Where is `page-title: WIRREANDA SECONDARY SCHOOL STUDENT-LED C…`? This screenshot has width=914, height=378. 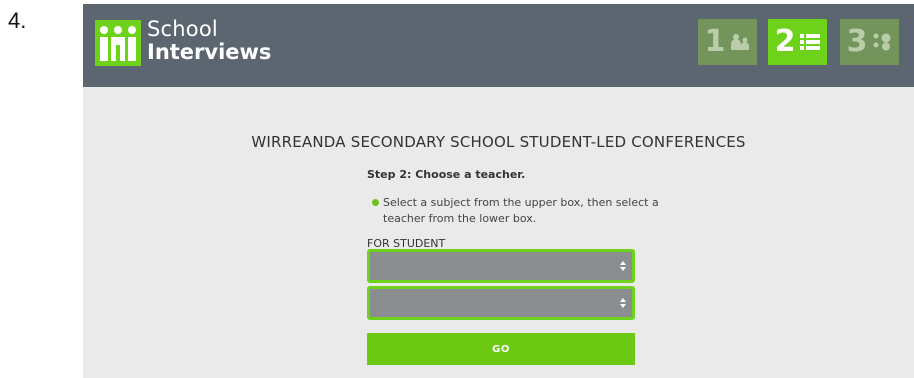 page-title: WIRREANDA SECONDARY SCHOOL STUDENT-LED C… is located at coordinates (498, 142).